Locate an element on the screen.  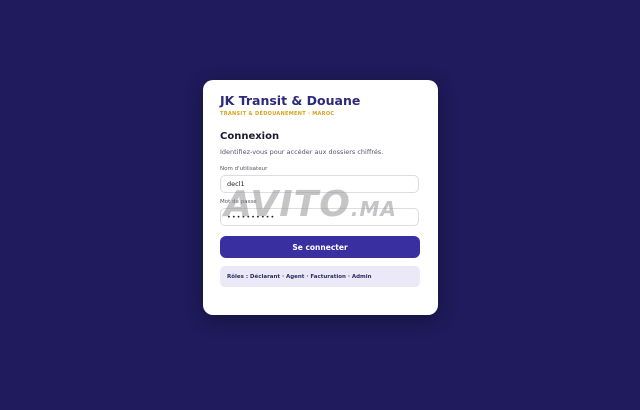
login-button: Se connecter is located at coordinates (320, 247).